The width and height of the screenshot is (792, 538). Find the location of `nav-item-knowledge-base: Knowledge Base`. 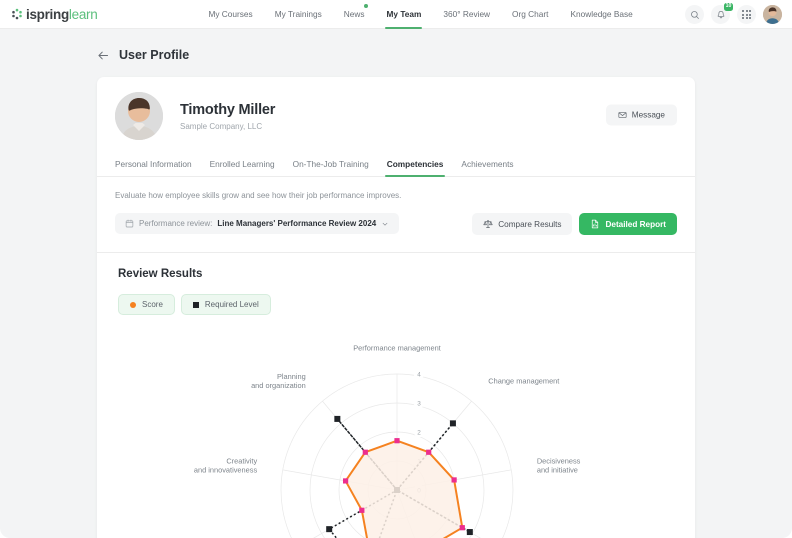

nav-item-knowledge-base: Knowledge Base is located at coordinates (601, 14).